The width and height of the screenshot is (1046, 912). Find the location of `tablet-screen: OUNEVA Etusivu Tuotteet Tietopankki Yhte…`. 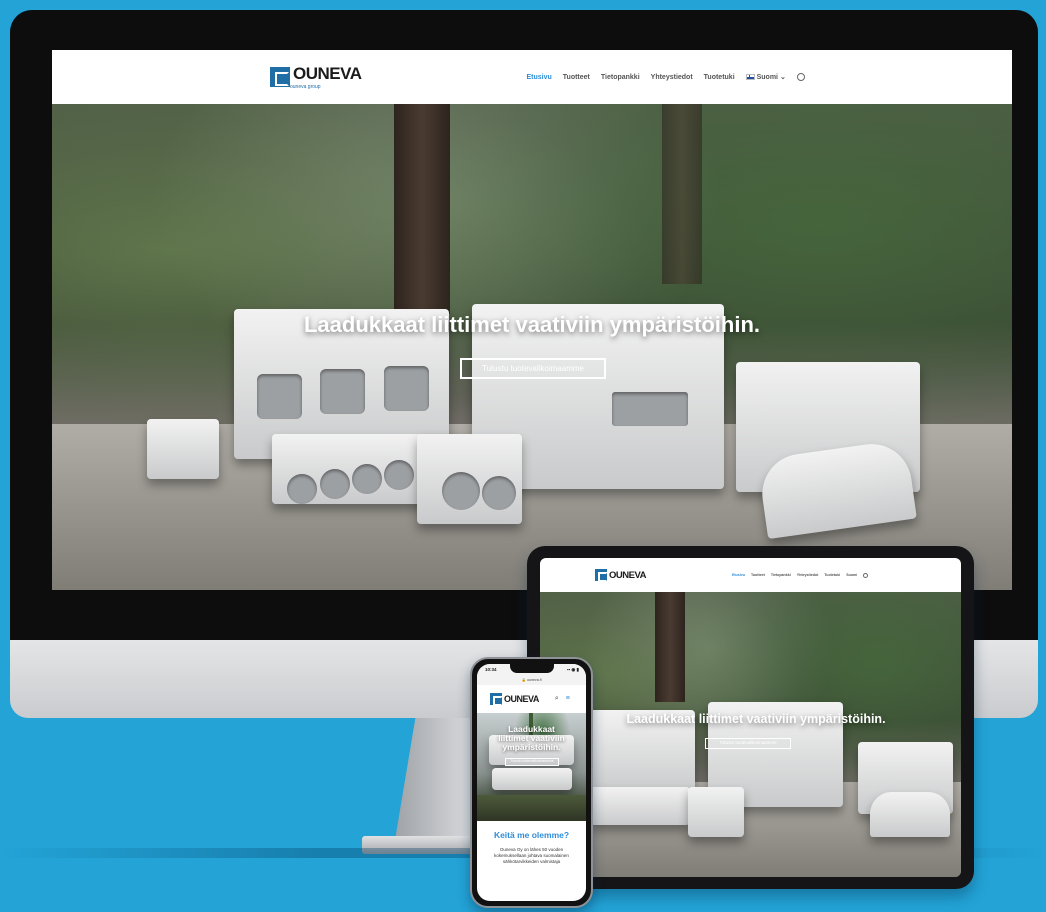

tablet-screen: OUNEVA Etusivu Tuotteet Tietopankki Yhte… is located at coordinates (750, 717).